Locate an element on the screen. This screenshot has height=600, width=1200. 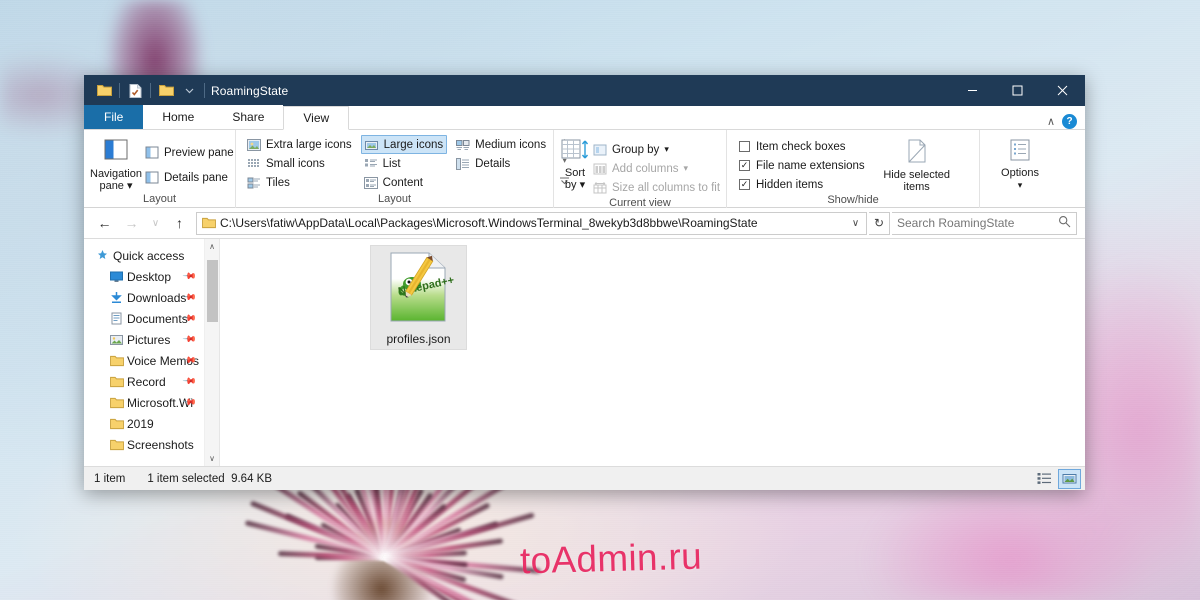
small-icons-option: Small icons is located at coordinates (299, 163).